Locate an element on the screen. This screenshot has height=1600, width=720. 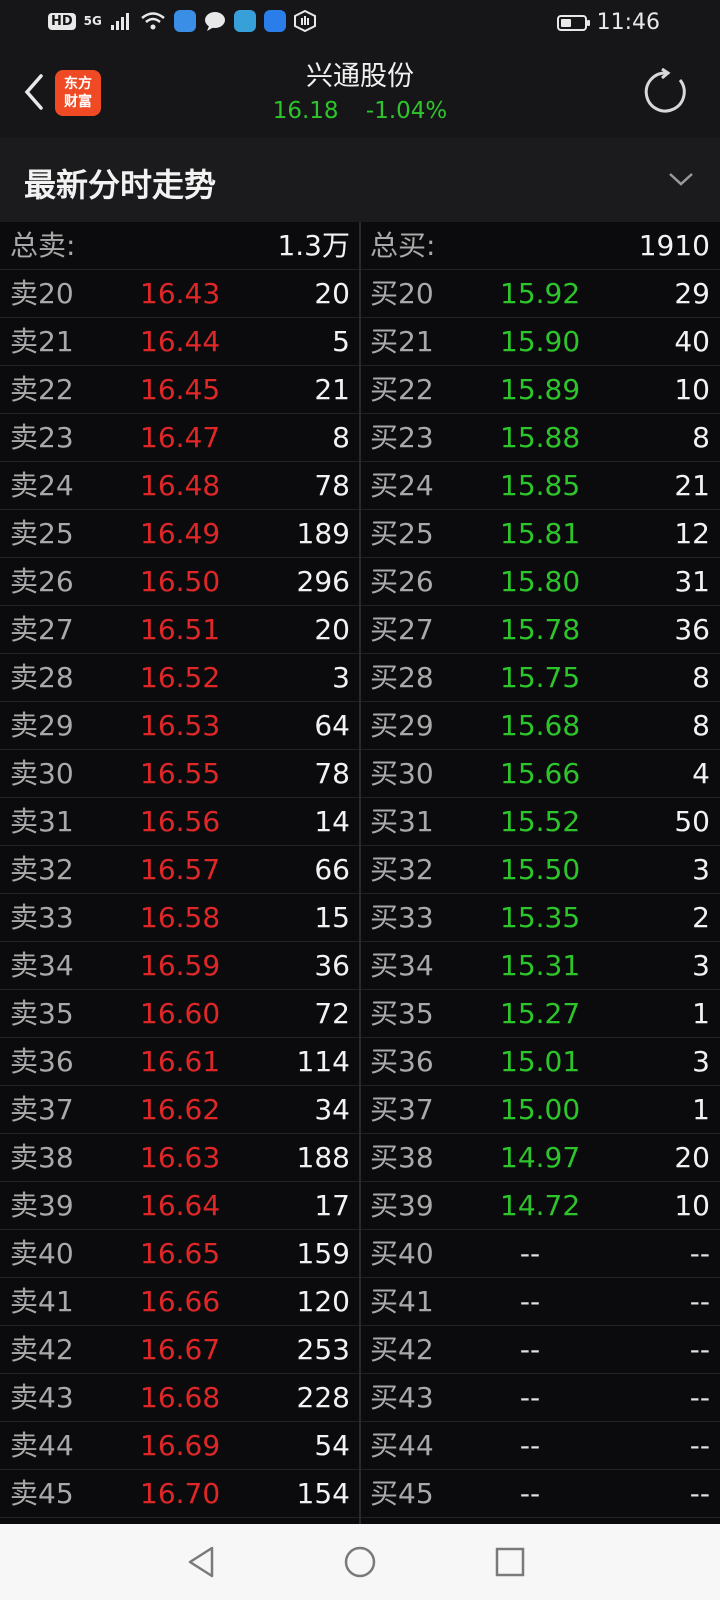
sell-volume: 120 is located at coordinates (323, 1301).